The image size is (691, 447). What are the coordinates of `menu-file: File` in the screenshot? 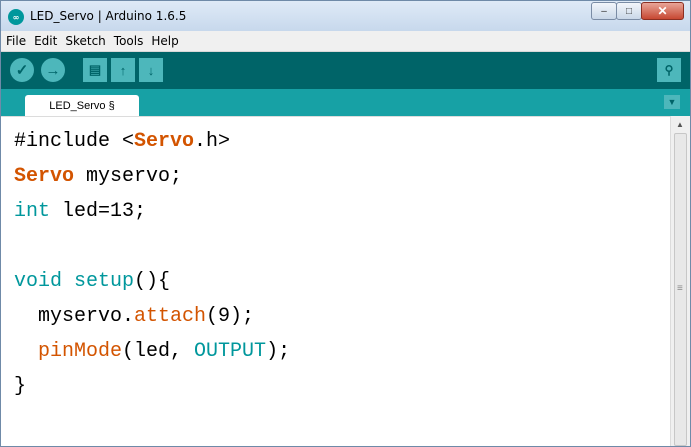 It's located at (15, 39).